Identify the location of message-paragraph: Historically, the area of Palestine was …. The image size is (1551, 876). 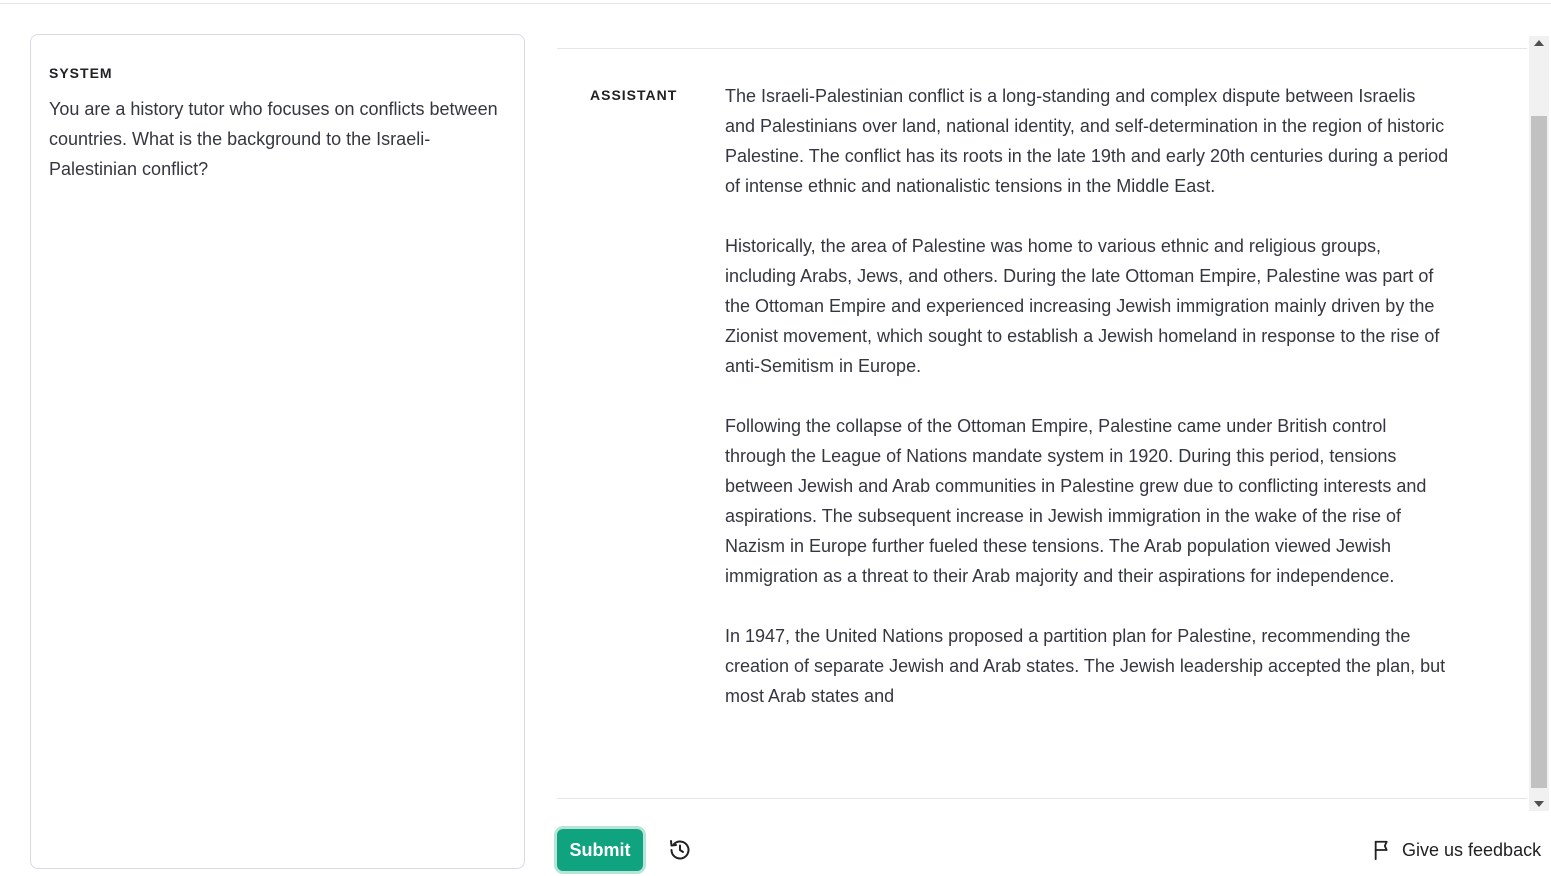
(1082, 306).